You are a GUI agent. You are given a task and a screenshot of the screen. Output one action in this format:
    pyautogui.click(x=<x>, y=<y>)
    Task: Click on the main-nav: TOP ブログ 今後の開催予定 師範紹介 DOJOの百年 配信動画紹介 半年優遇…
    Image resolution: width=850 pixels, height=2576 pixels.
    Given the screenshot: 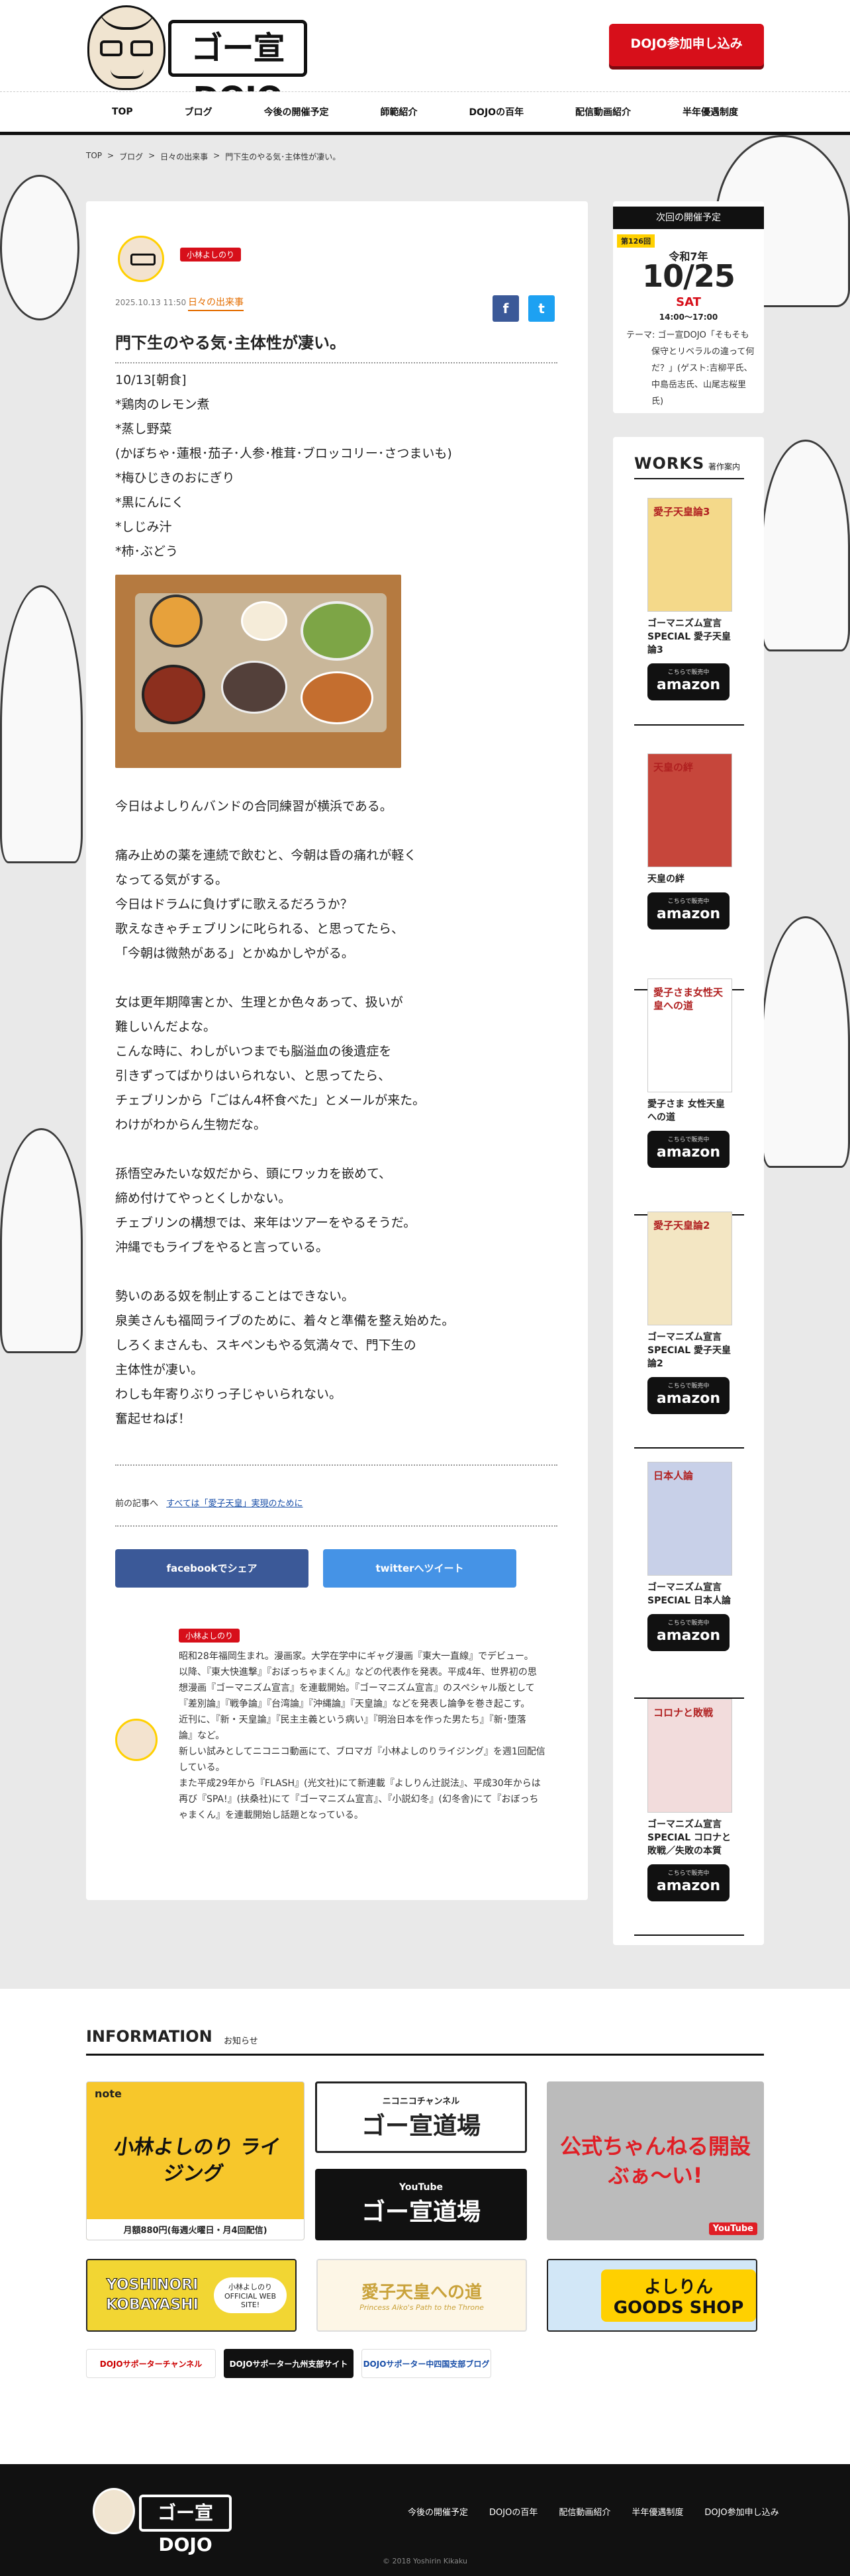 What is the action you would take?
    pyautogui.click(x=425, y=113)
    